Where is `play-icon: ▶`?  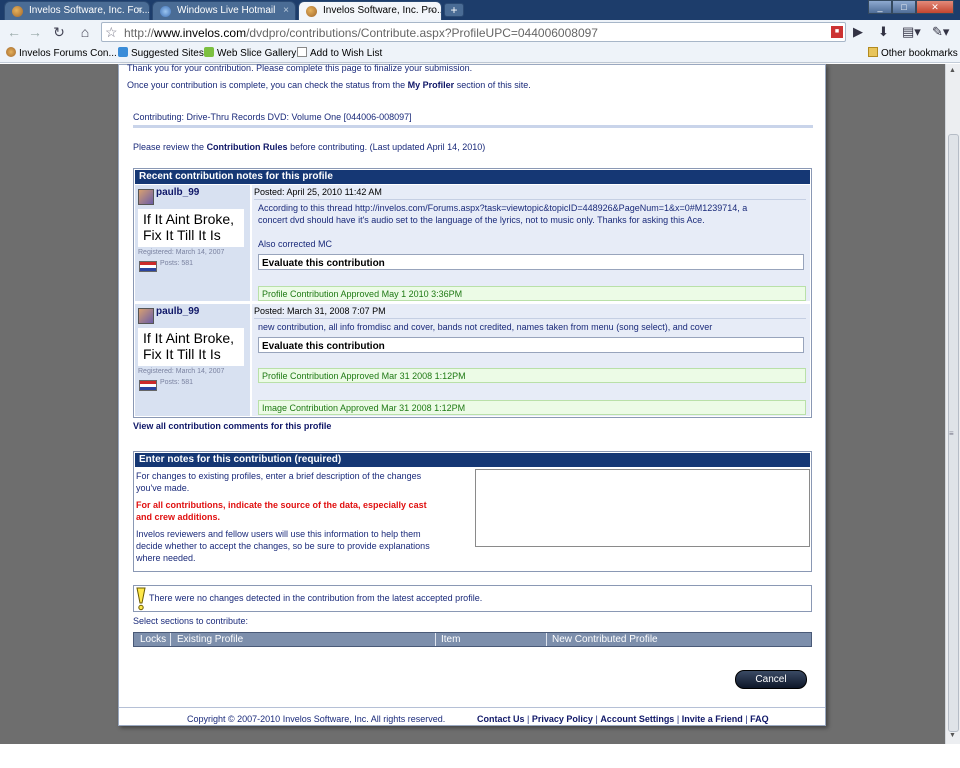 play-icon: ▶ is located at coordinates (858, 32).